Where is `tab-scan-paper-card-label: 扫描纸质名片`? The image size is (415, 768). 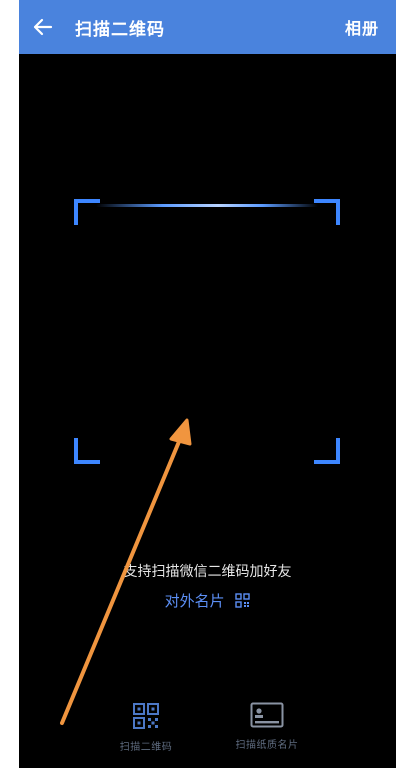 tab-scan-paper-card-label: 扫描纸质名片 is located at coordinates (267, 745).